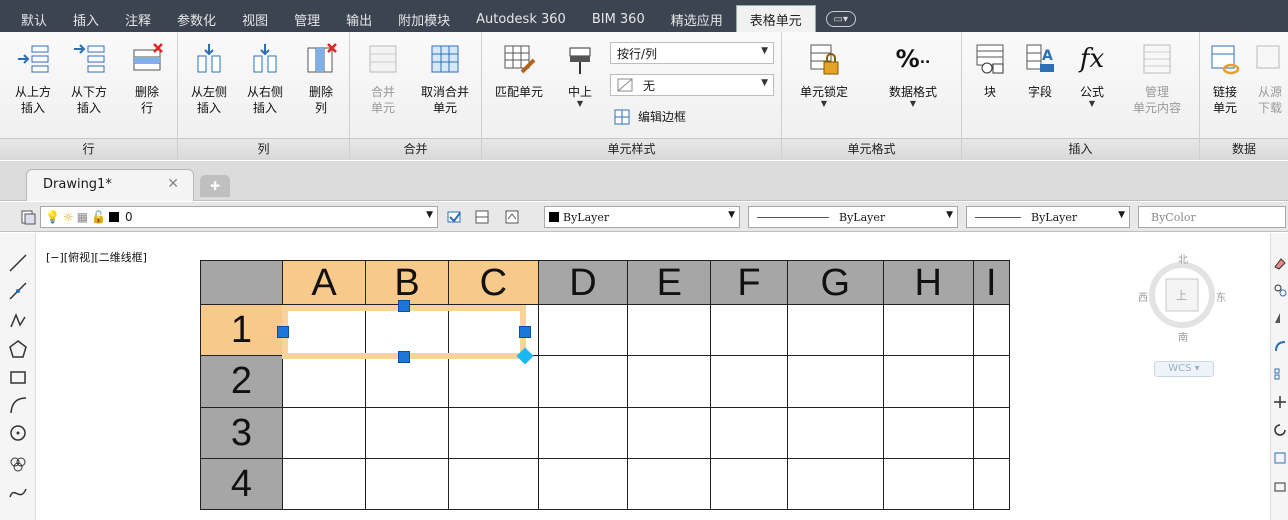 Image resolution: width=1288 pixels, height=520 pixels. I want to click on spline-icon, so click(18, 493).